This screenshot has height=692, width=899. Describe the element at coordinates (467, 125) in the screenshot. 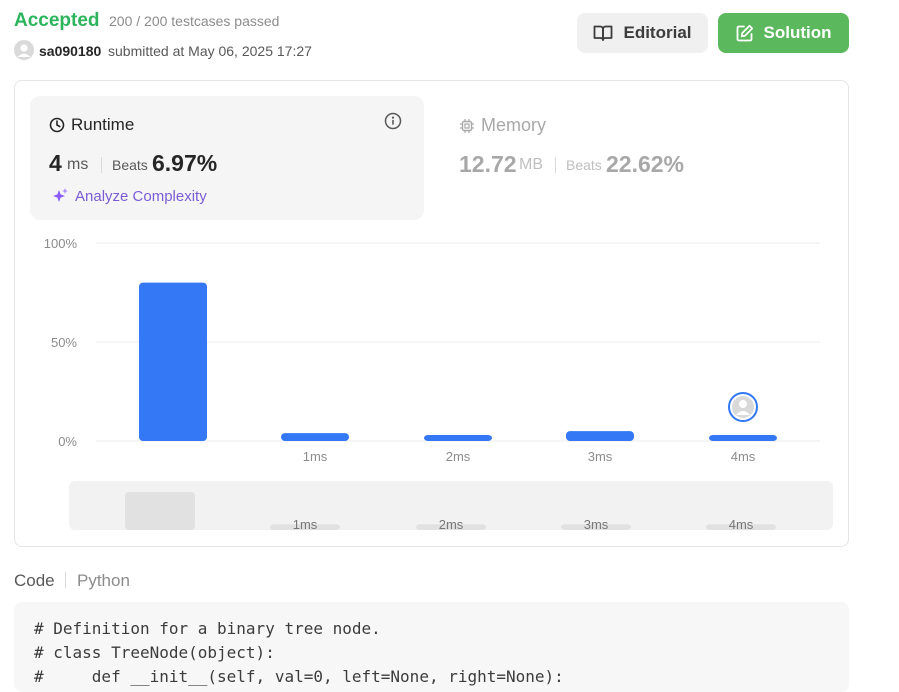

I see `chip-icon` at that location.